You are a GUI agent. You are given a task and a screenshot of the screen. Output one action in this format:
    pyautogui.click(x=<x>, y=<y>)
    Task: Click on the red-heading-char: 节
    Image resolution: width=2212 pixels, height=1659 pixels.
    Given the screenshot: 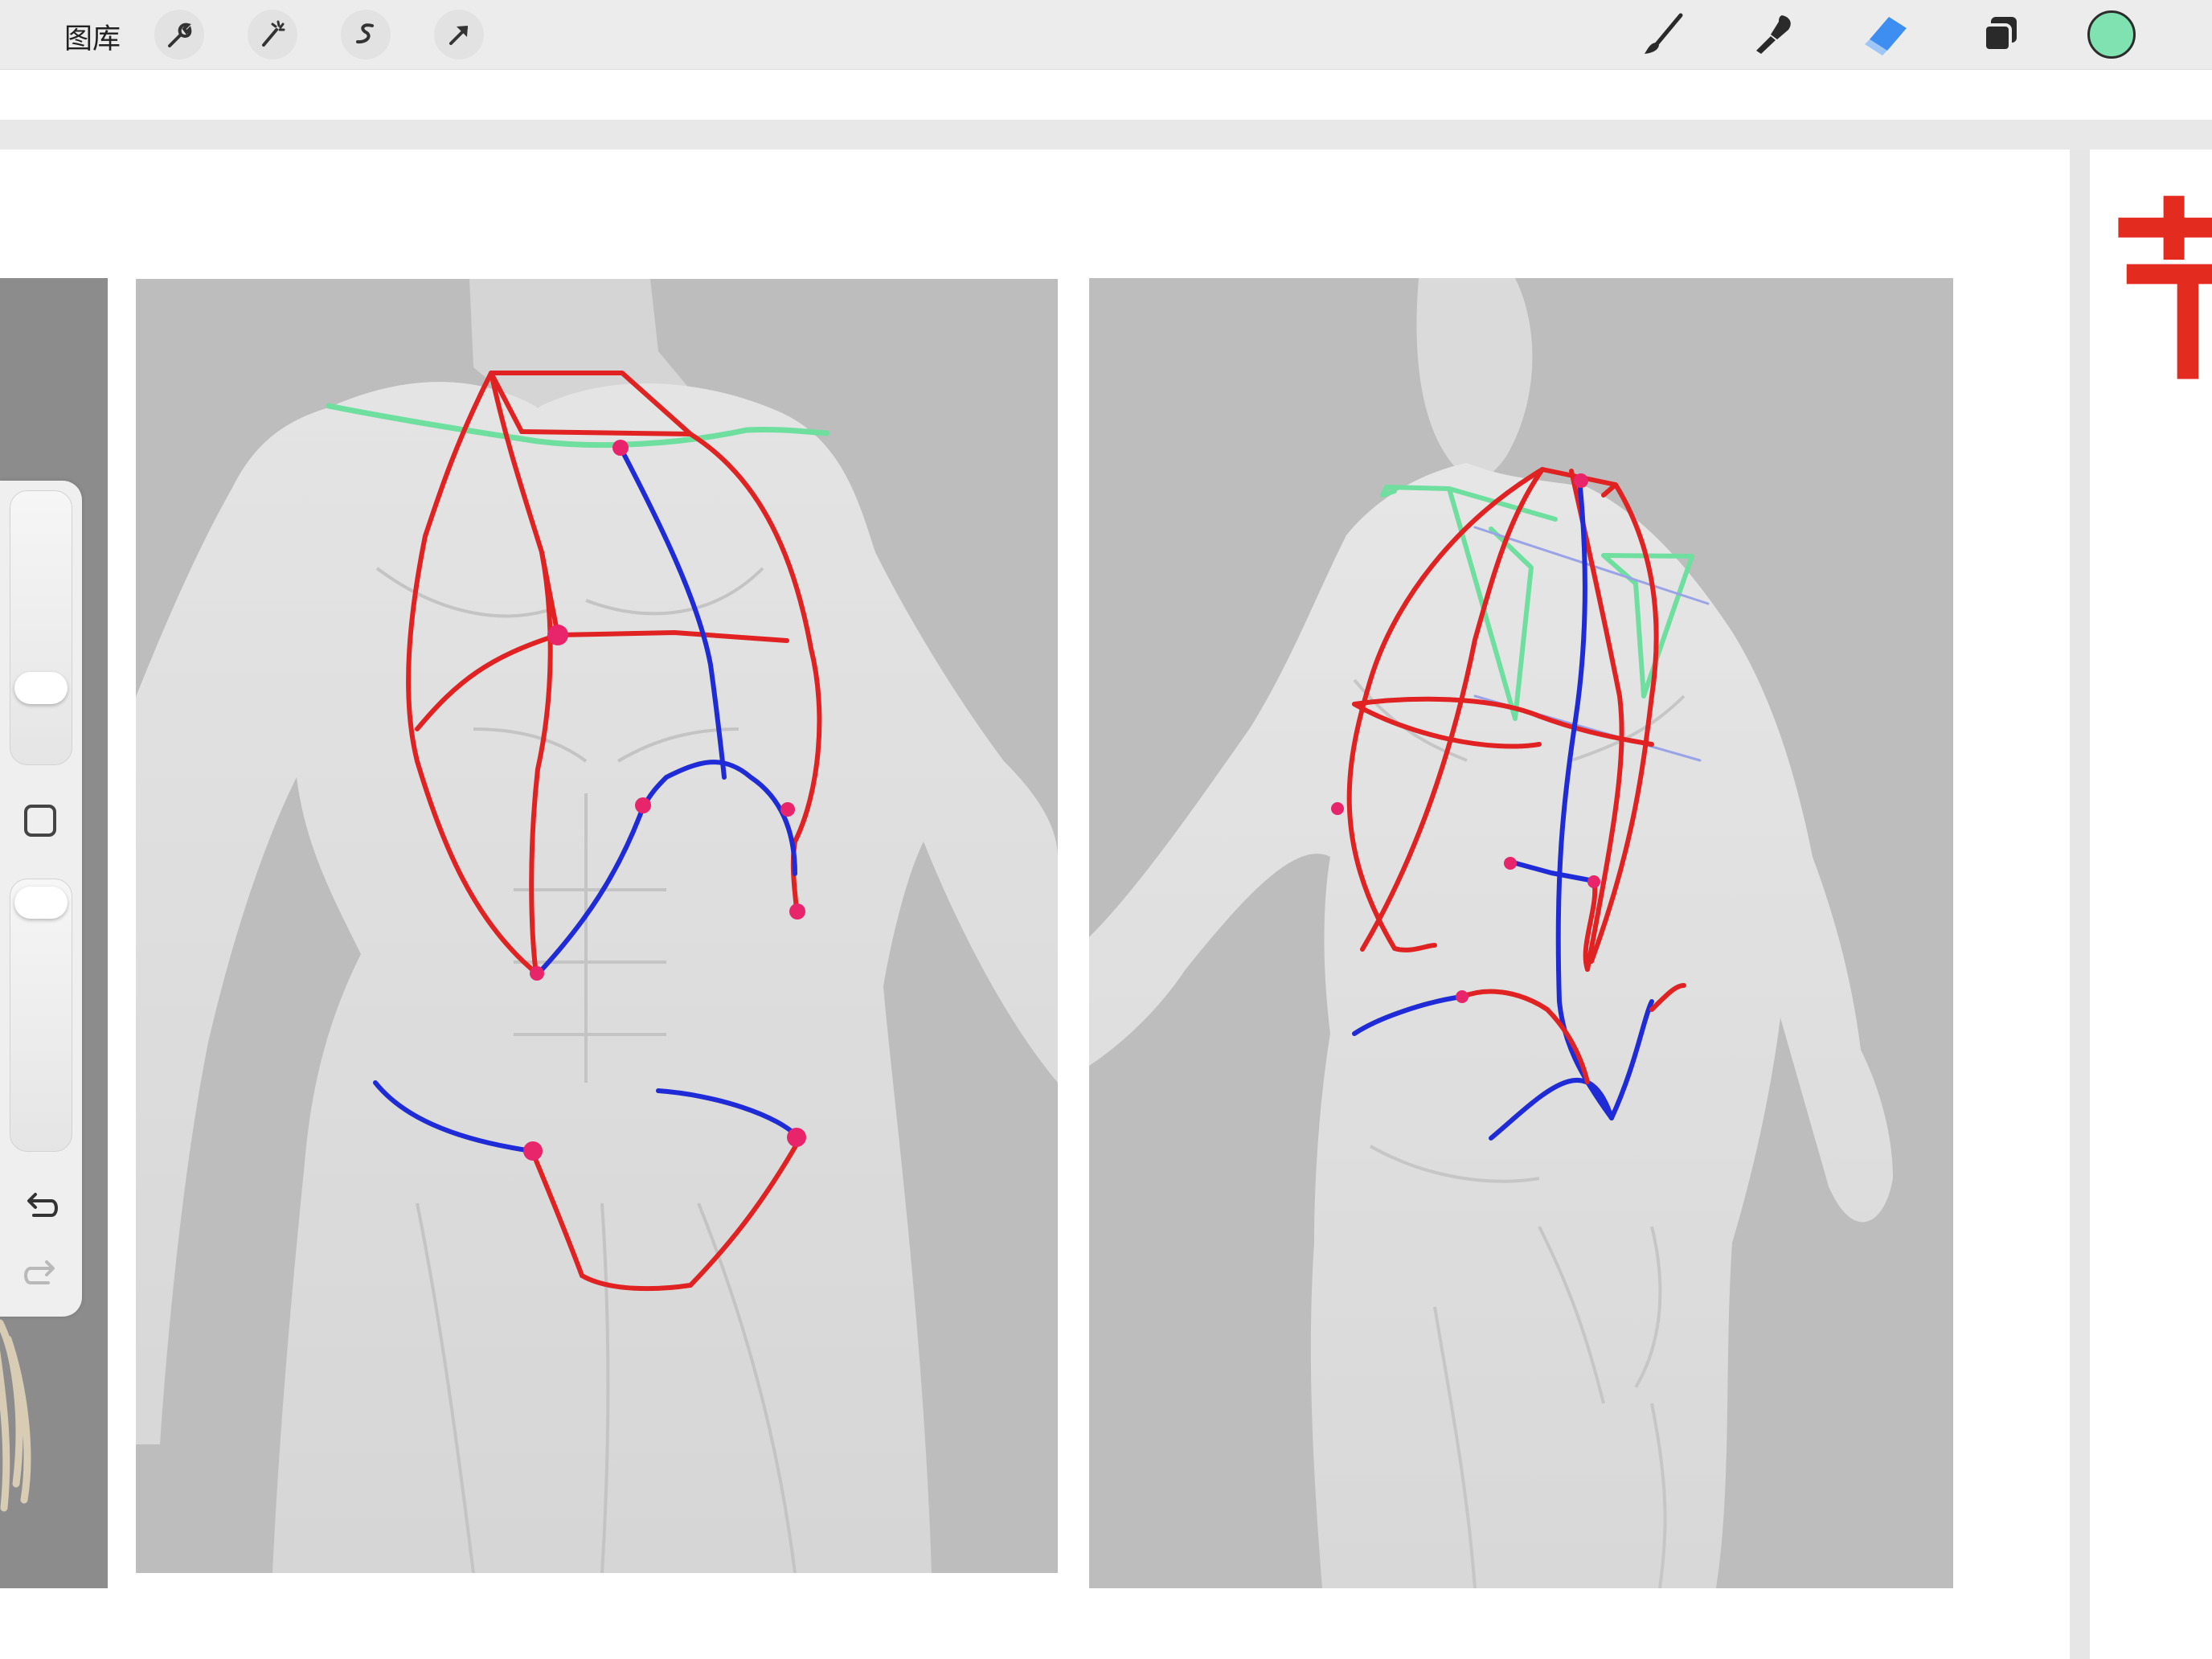 What is the action you would take?
    pyautogui.click(x=2161, y=294)
    